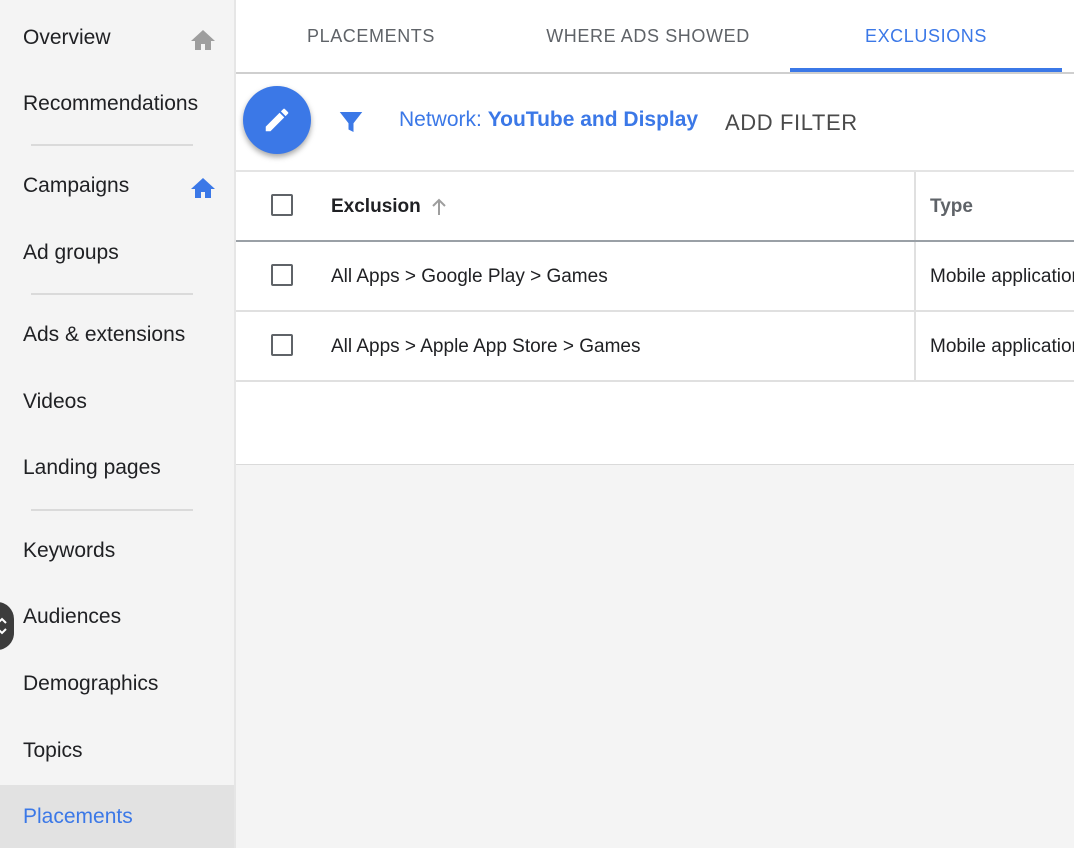  What do you see at coordinates (71, 252) in the screenshot?
I see `sidebar-item-label: Ad groups` at bounding box center [71, 252].